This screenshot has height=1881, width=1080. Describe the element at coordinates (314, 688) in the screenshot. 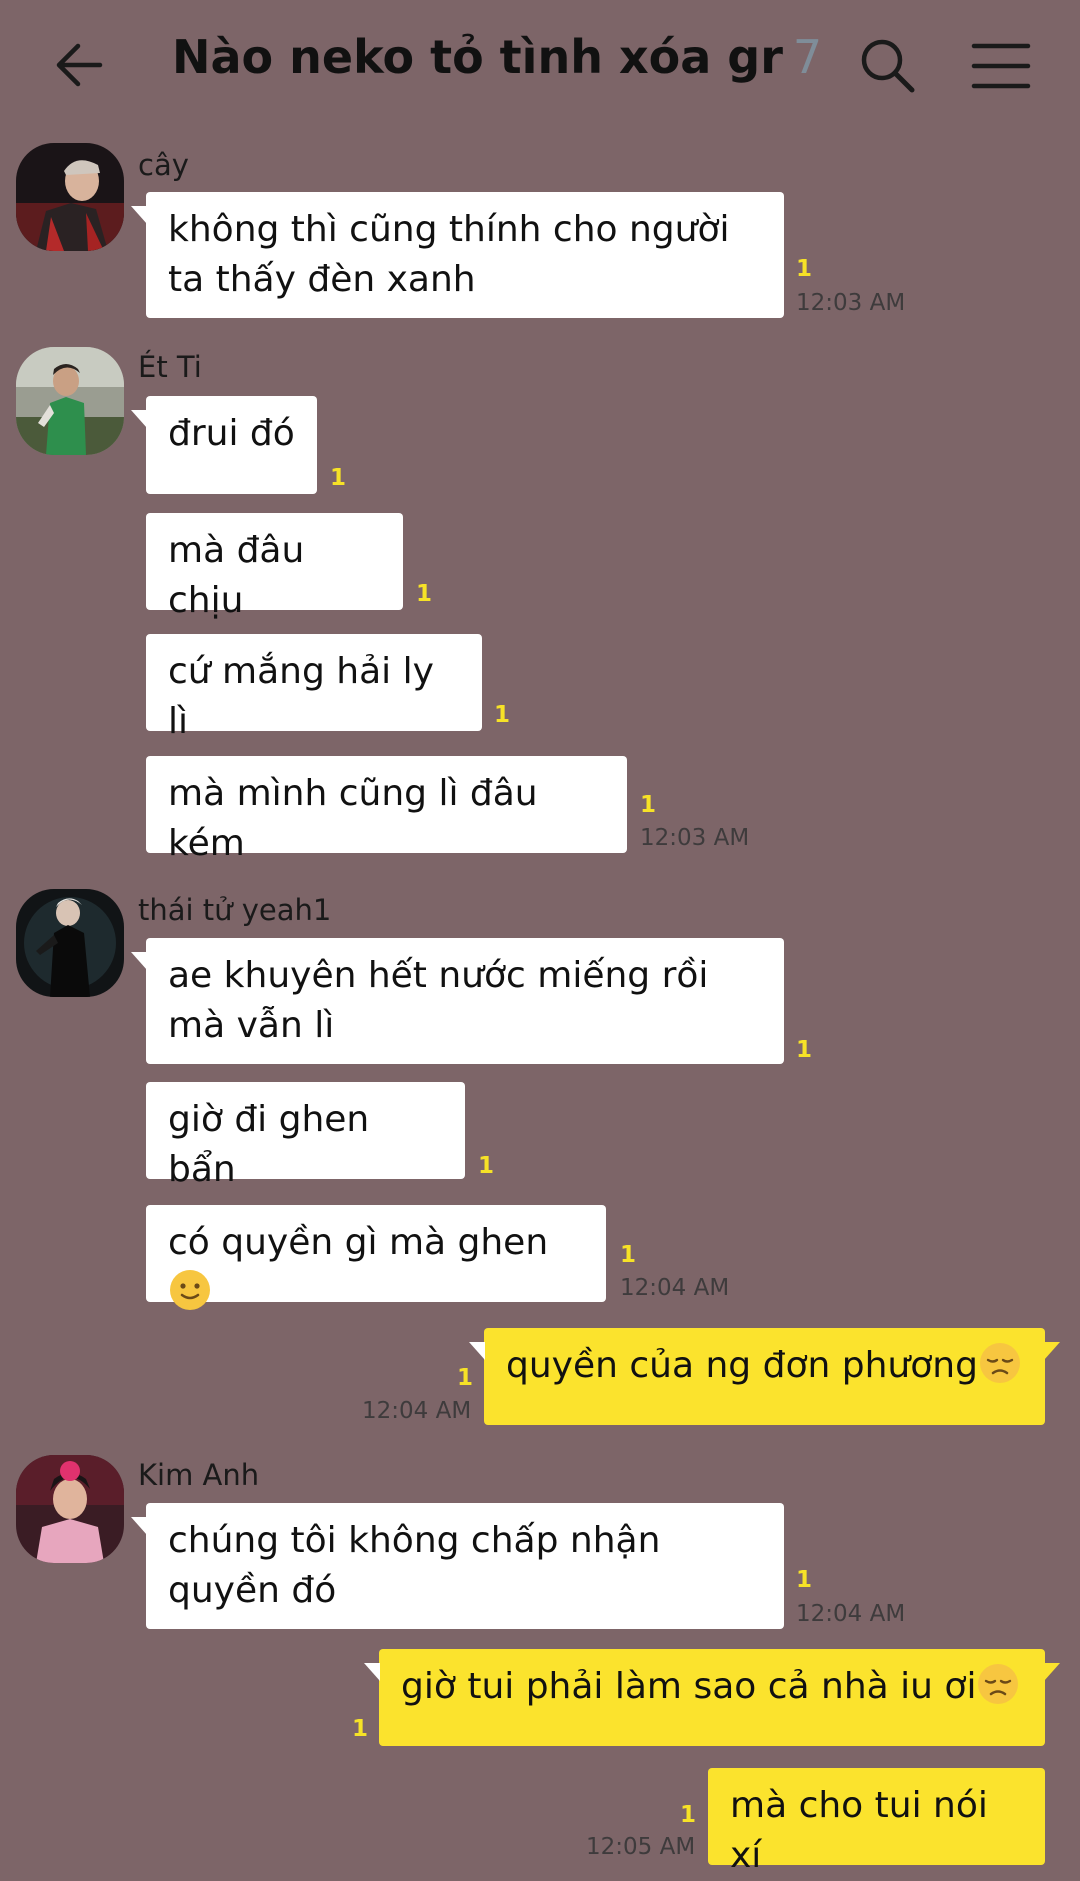

I see `message-bubble: cứ mắng hải ly lì` at that location.